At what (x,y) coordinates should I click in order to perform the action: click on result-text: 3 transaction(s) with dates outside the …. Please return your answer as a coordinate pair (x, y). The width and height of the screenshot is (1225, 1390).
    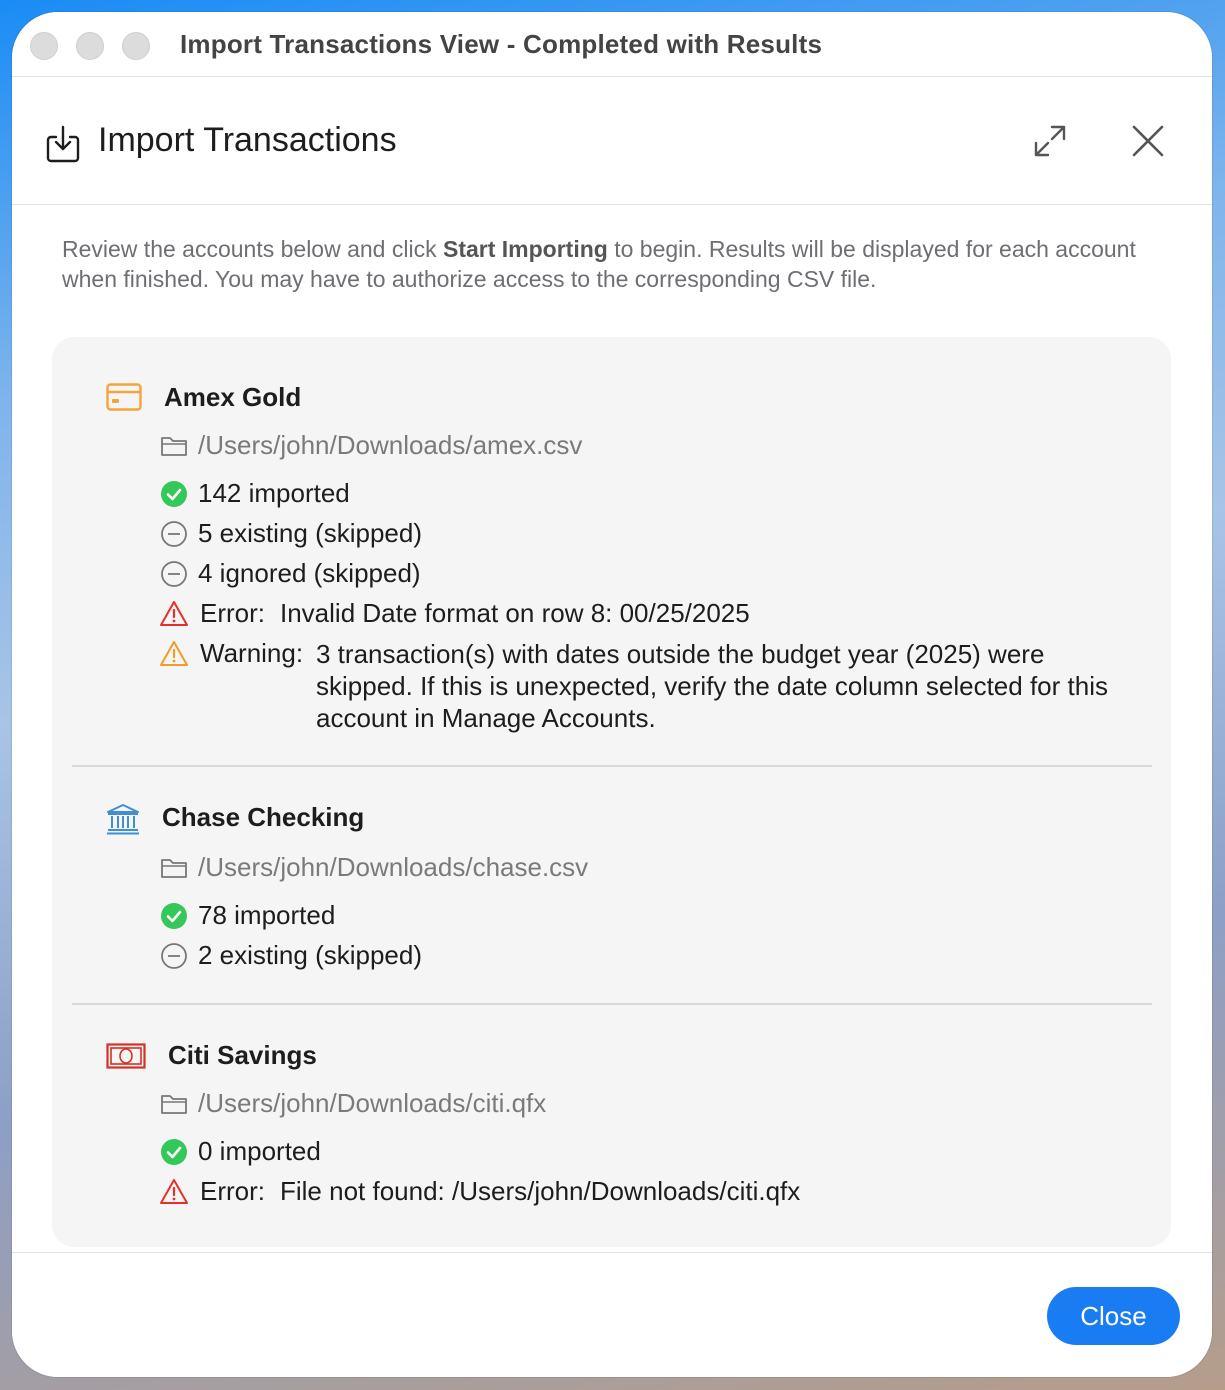
    Looking at the image, I should click on (712, 686).